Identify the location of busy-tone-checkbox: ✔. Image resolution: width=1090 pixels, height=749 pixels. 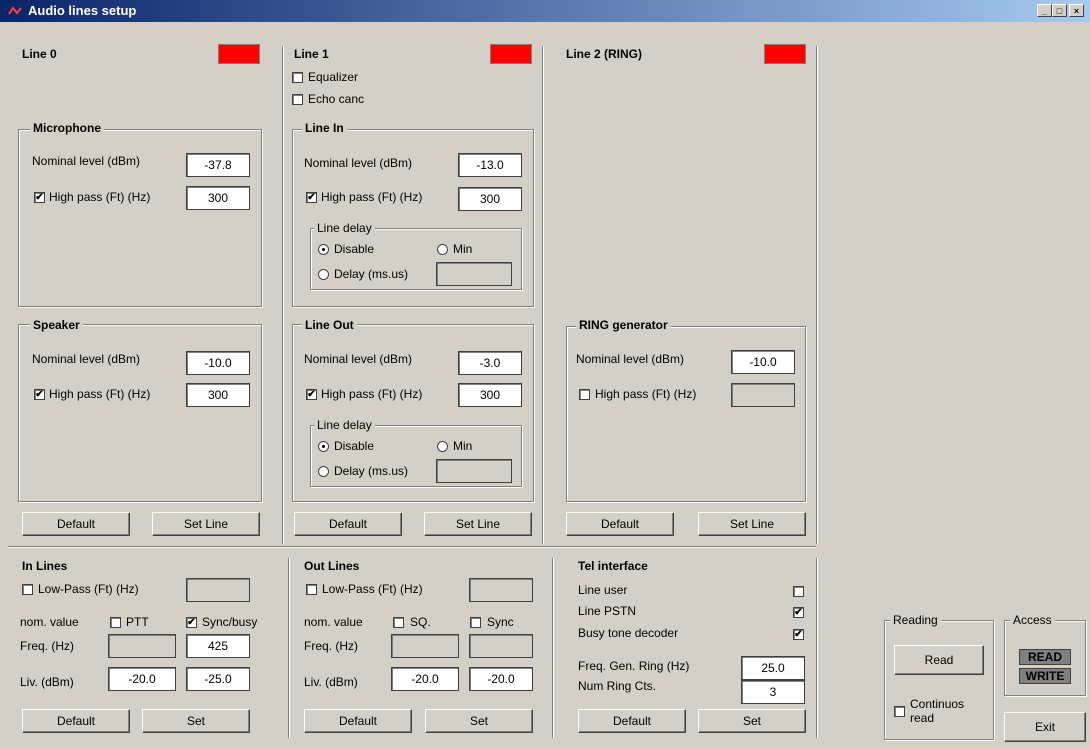
(798, 634).